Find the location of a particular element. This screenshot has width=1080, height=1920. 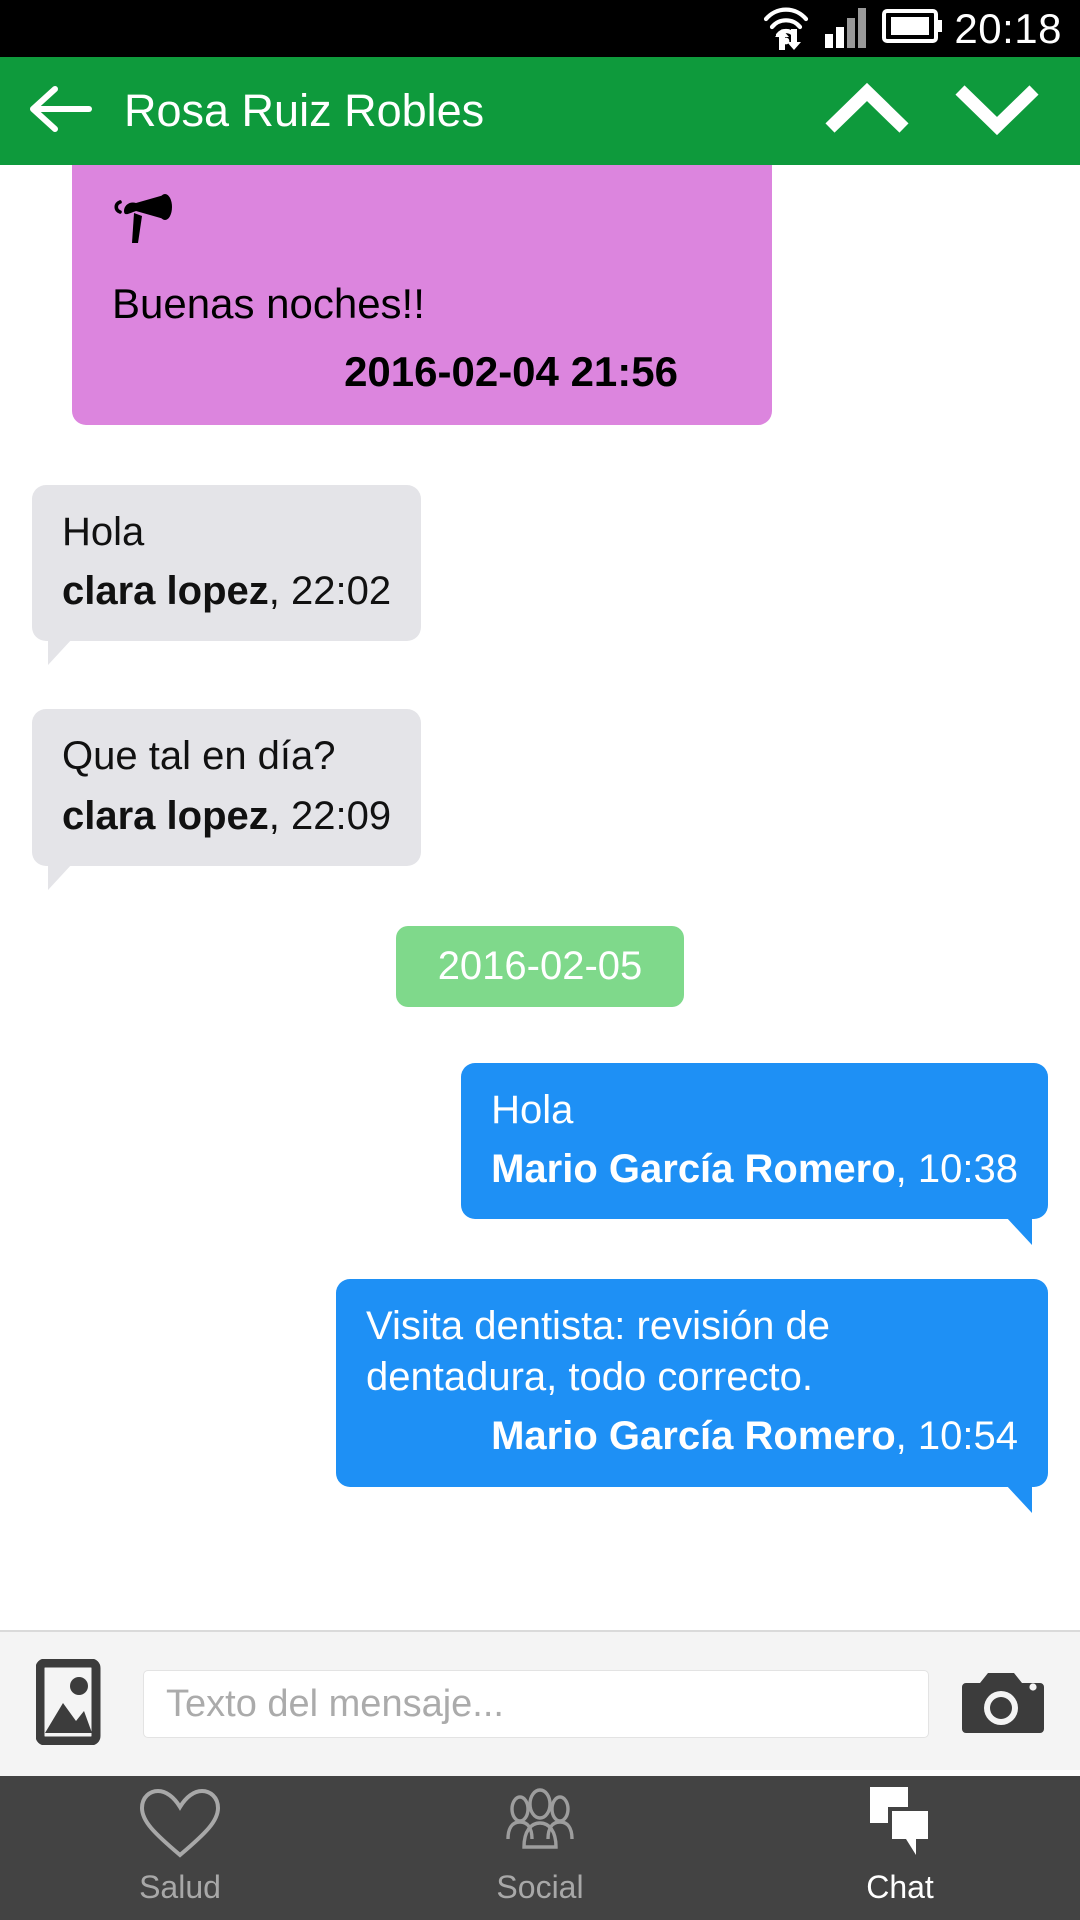

app-bar: Rosa Ruiz Robles is located at coordinates (540, 111).